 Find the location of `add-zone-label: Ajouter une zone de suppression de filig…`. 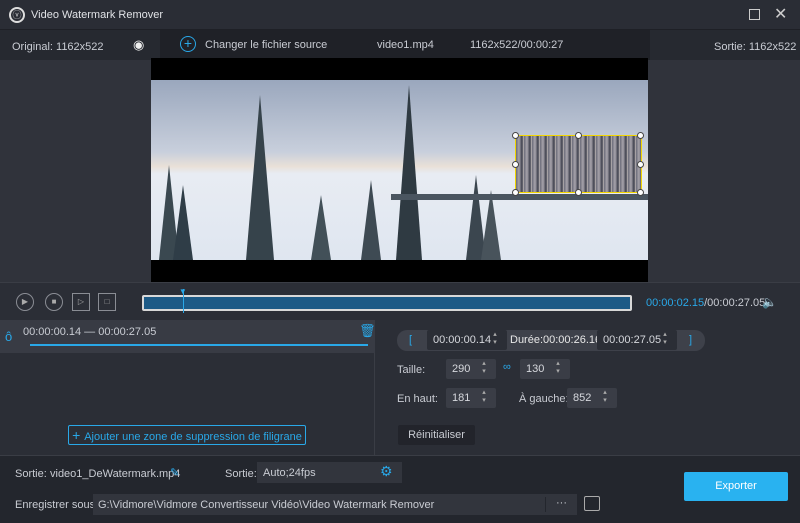

add-zone-label: Ajouter une zone de suppression de filig… is located at coordinates (193, 437).